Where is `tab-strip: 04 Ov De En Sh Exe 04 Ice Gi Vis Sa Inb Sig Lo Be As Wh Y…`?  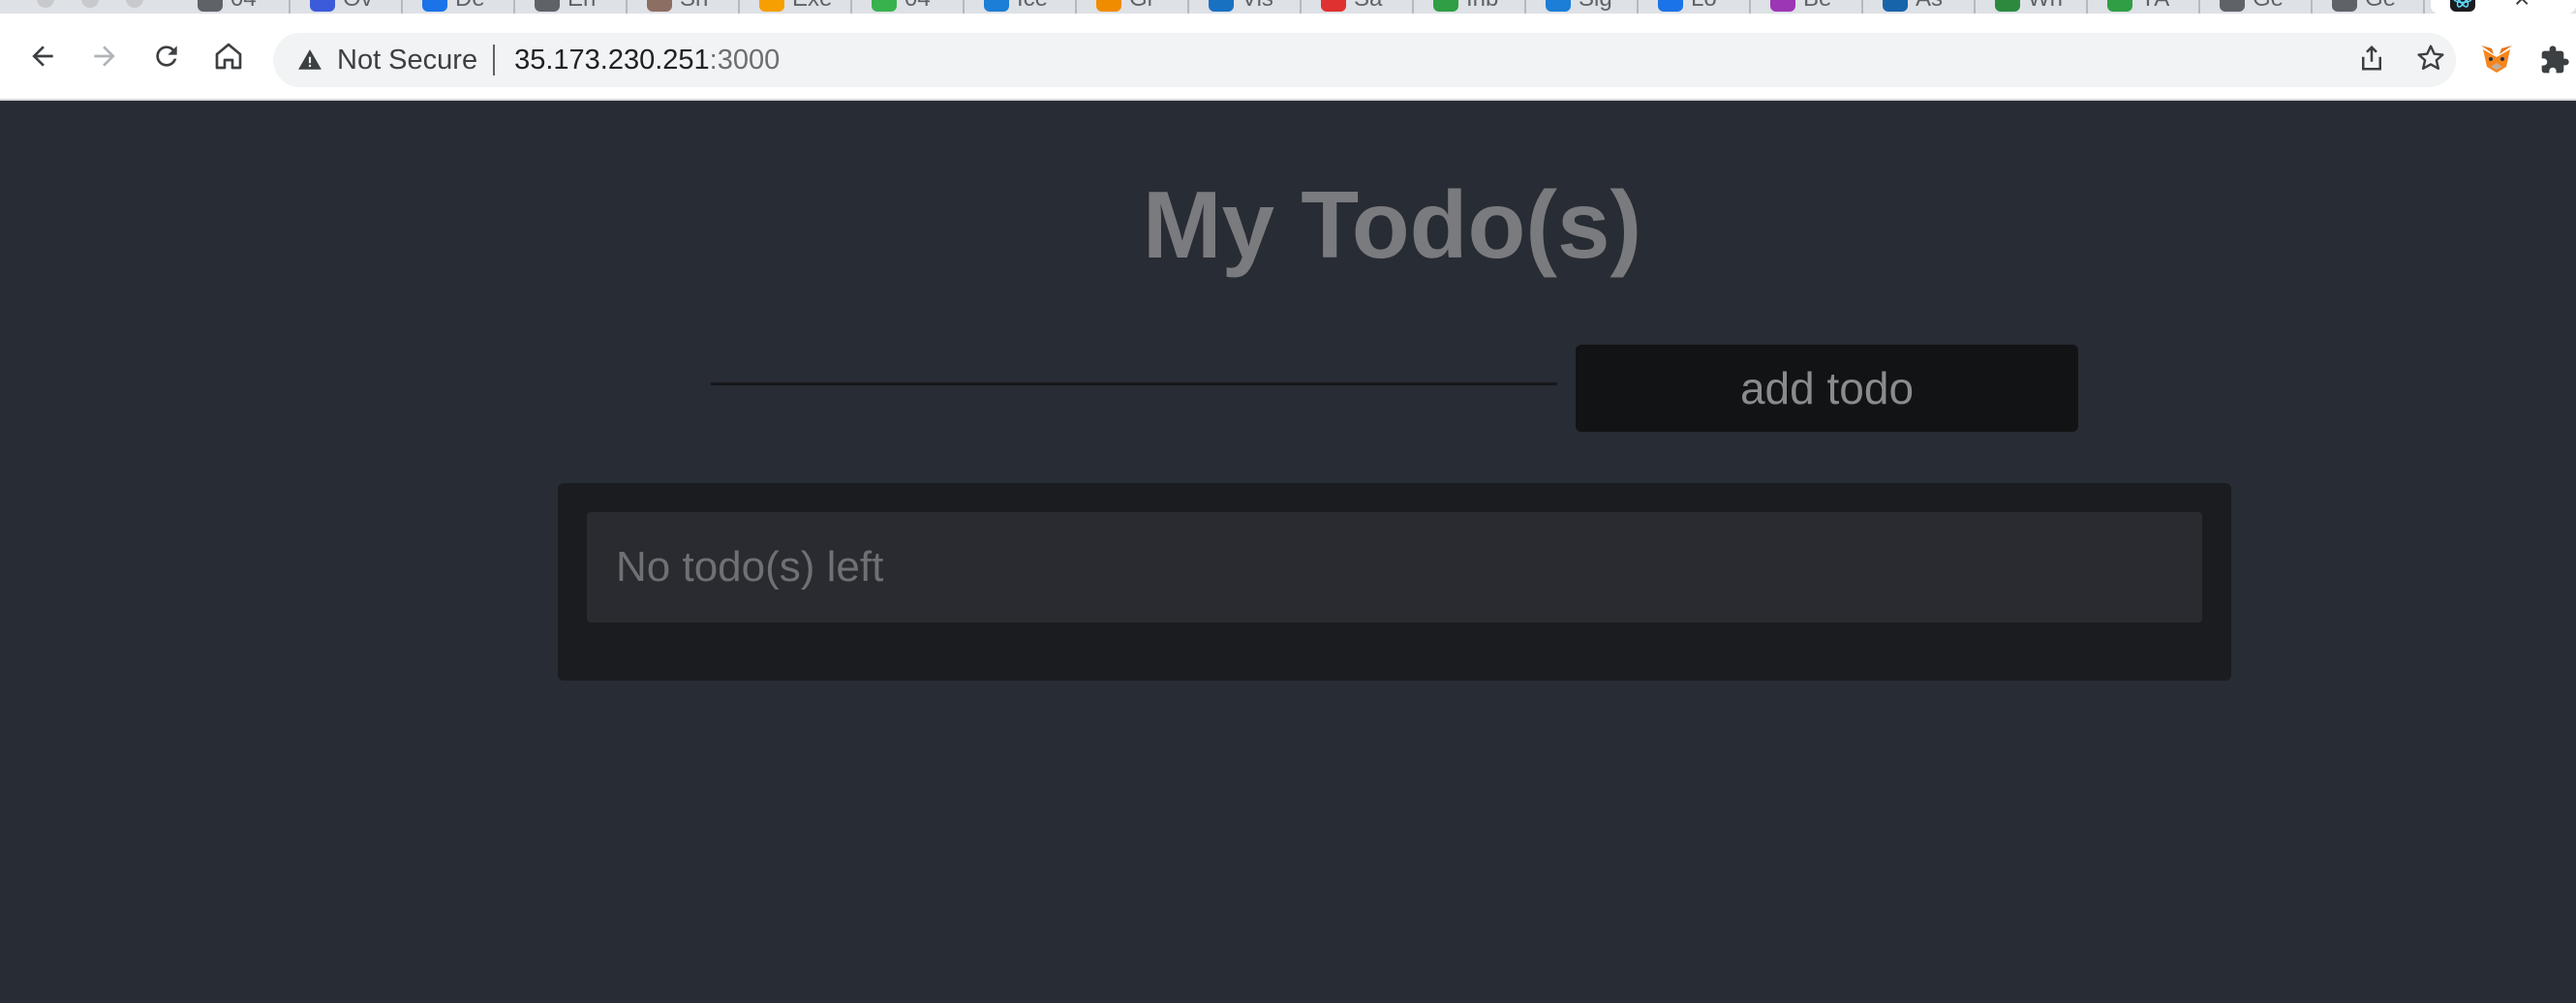
tab-strip: 04 Ov De En Sh Exe 04 Ice Gi Vis Sa Inb Sig Lo Be As Wh Y… is located at coordinates (1288, 7).